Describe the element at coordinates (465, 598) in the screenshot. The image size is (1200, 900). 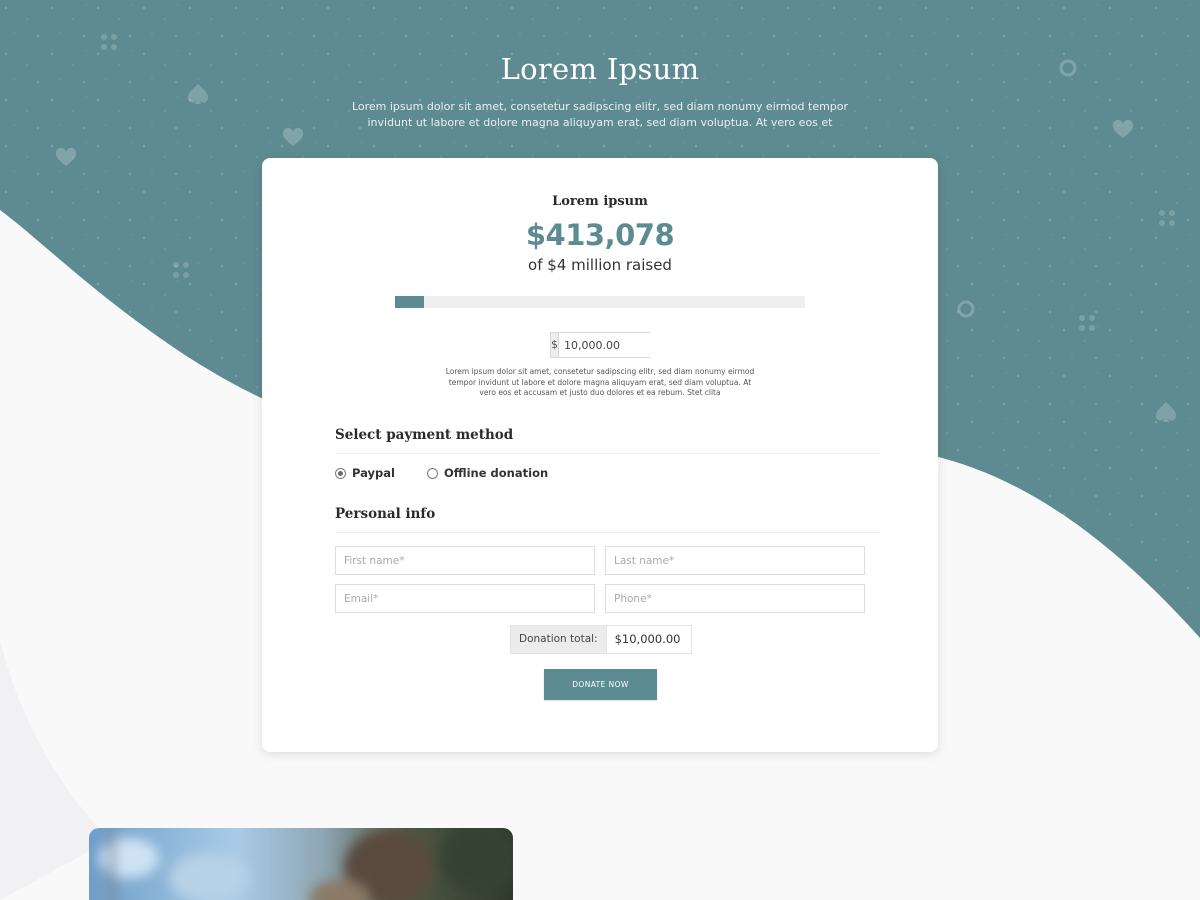
I see `email-field` at that location.